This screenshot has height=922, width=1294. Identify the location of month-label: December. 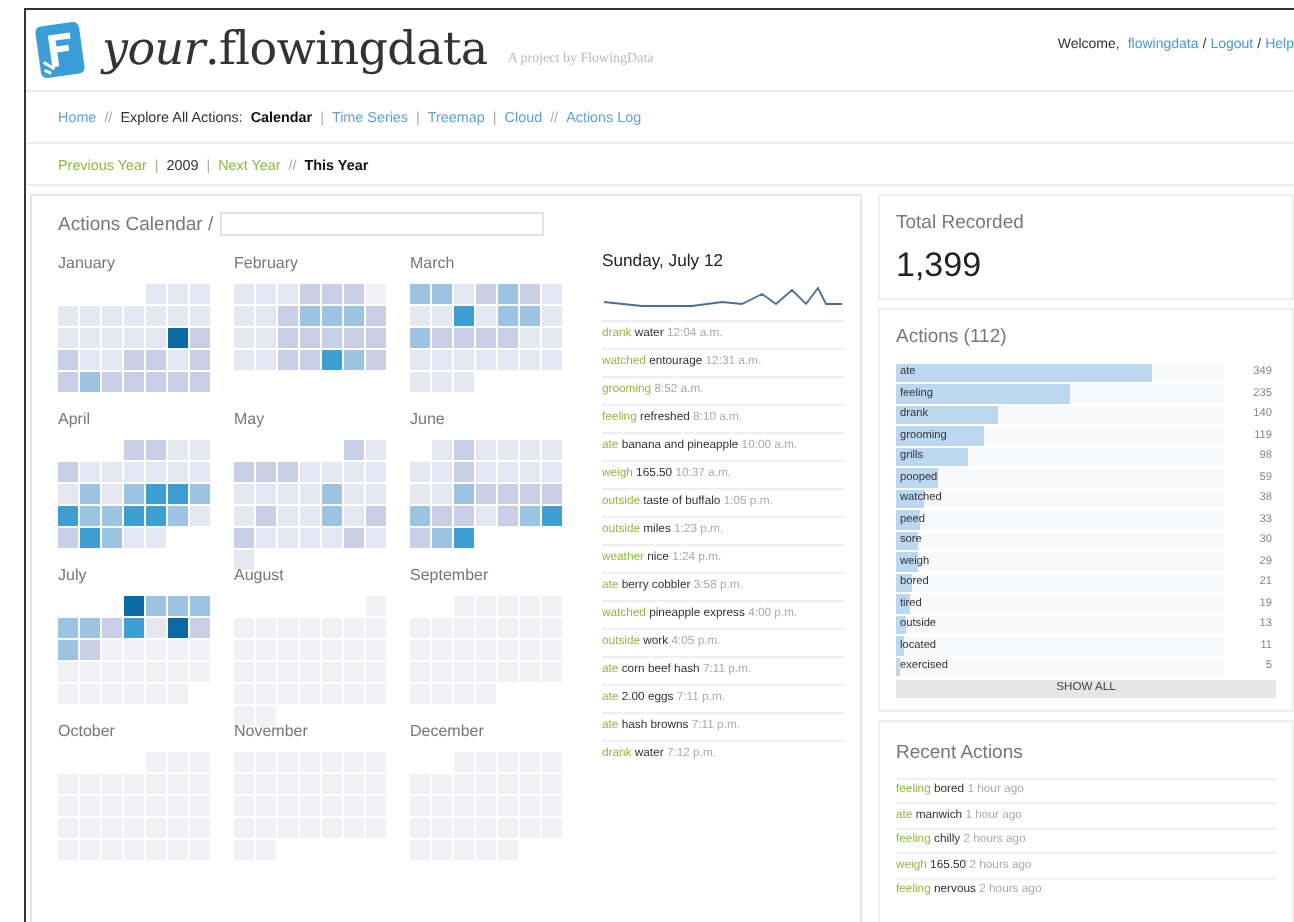
(447, 731).